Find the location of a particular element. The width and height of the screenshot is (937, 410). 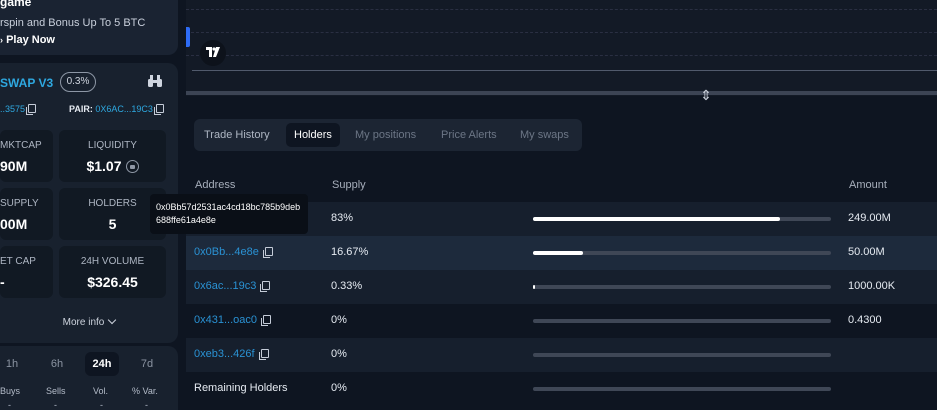

holder-address-text: 0xeb3...426f is located at coordinates (224, 354).